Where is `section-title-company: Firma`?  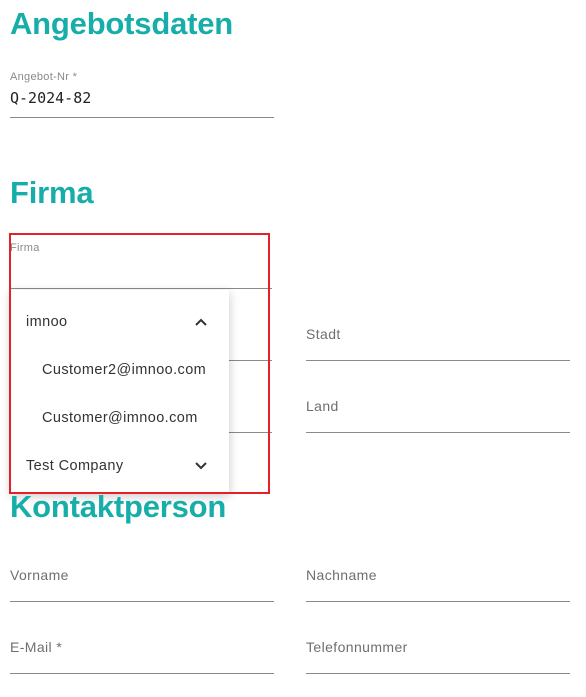
section-title-company: Firma is located at coordinates (52, 192).